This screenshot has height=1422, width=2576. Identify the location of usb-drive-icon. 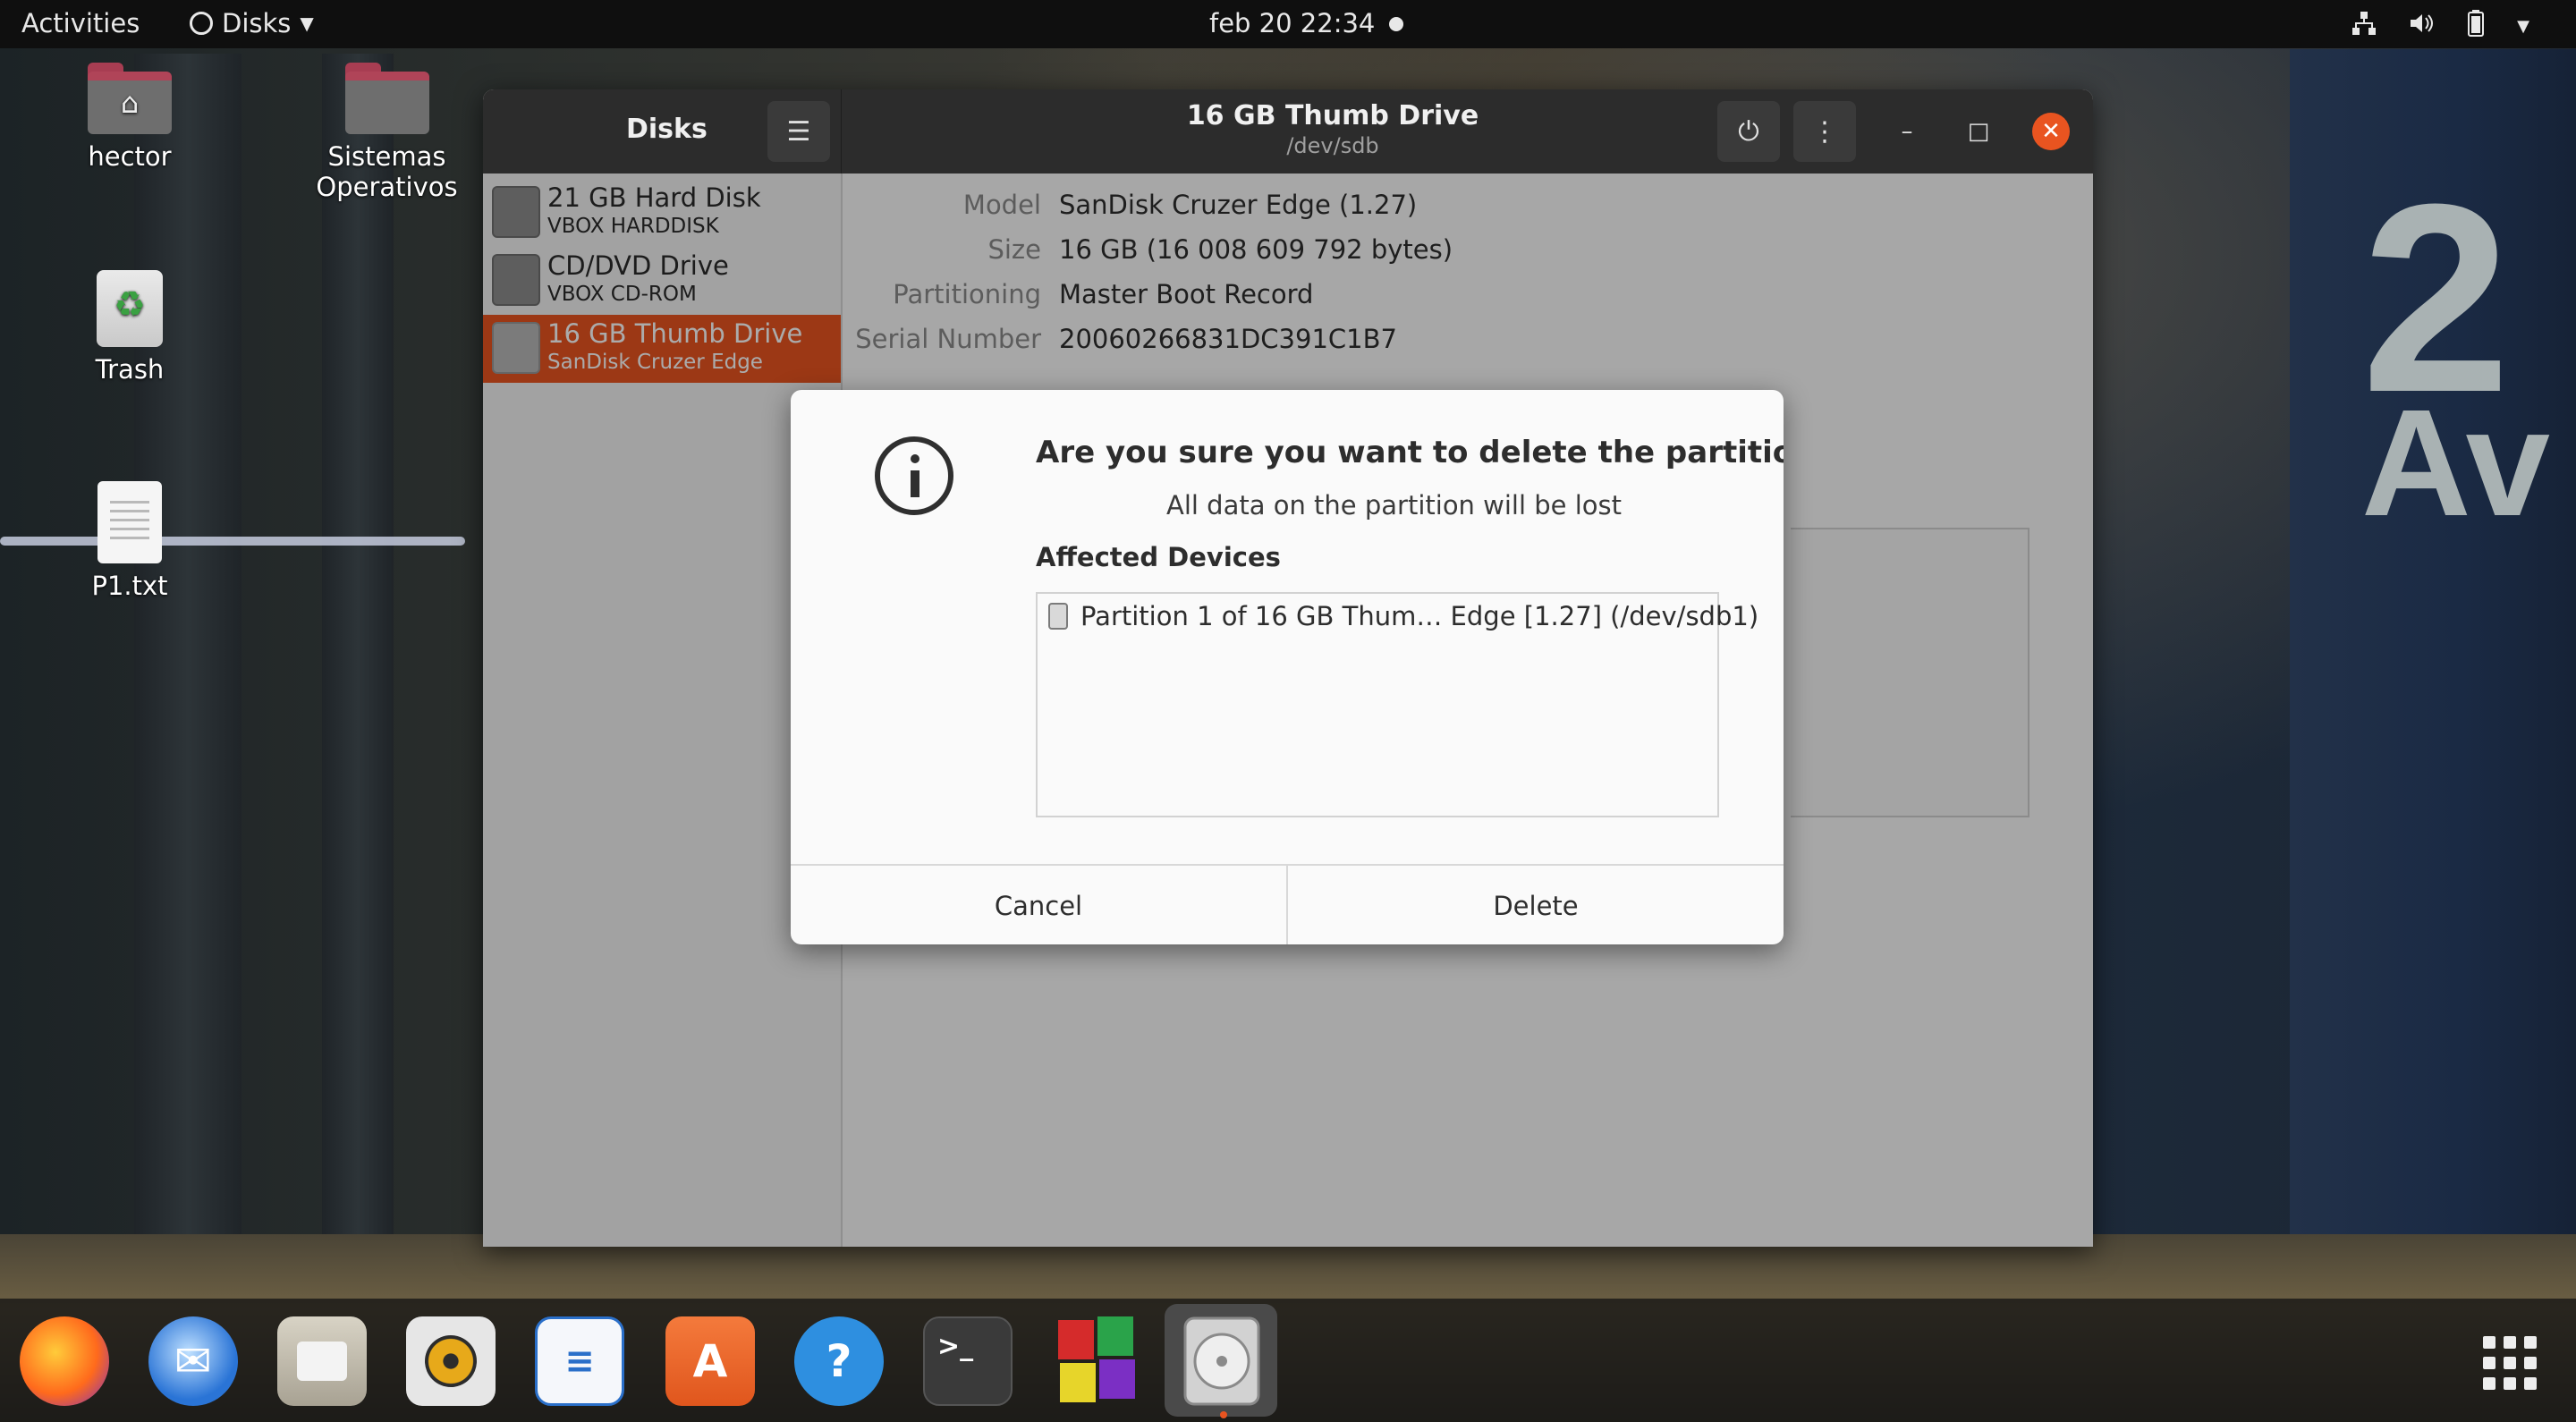
(1058, 616).